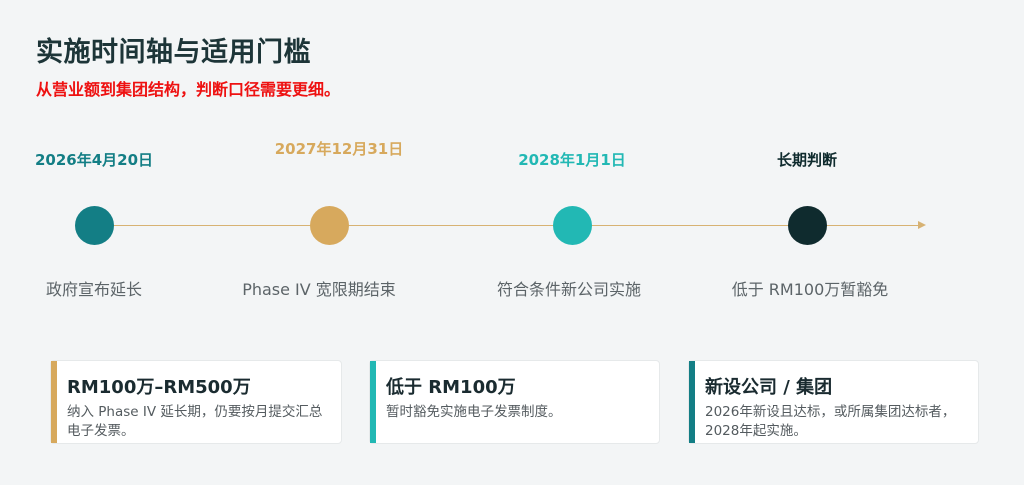 This screenshot has height=485, width=1024. What do you see at coordinates (329, 225) in the screenshot?
I see `milestone-2-dot` at bounding box center [329, 225].